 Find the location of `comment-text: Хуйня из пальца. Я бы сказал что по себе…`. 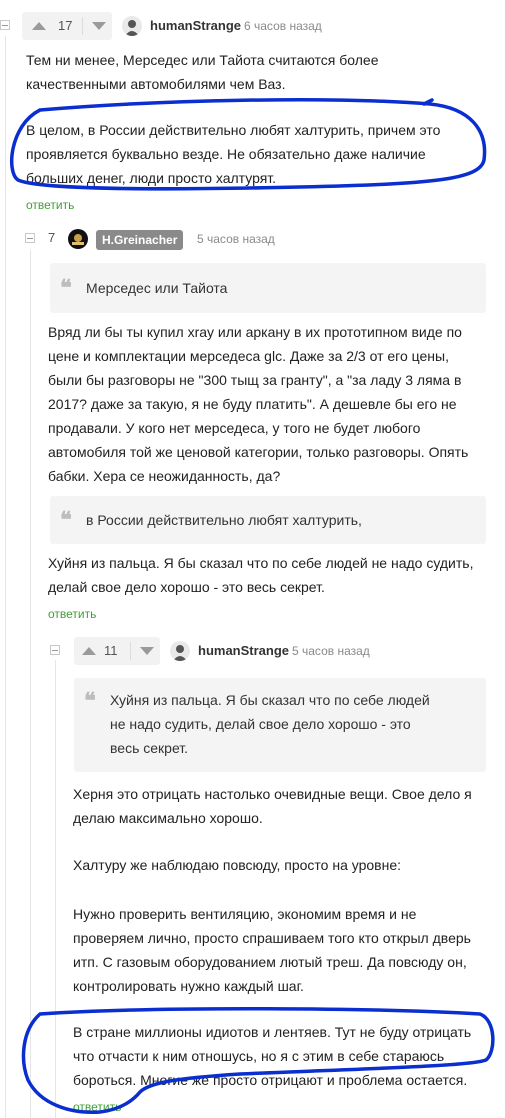

comment-text: Хуйня из пальца. Я бы сказал что по себе… is located at coordinates (261, 575).